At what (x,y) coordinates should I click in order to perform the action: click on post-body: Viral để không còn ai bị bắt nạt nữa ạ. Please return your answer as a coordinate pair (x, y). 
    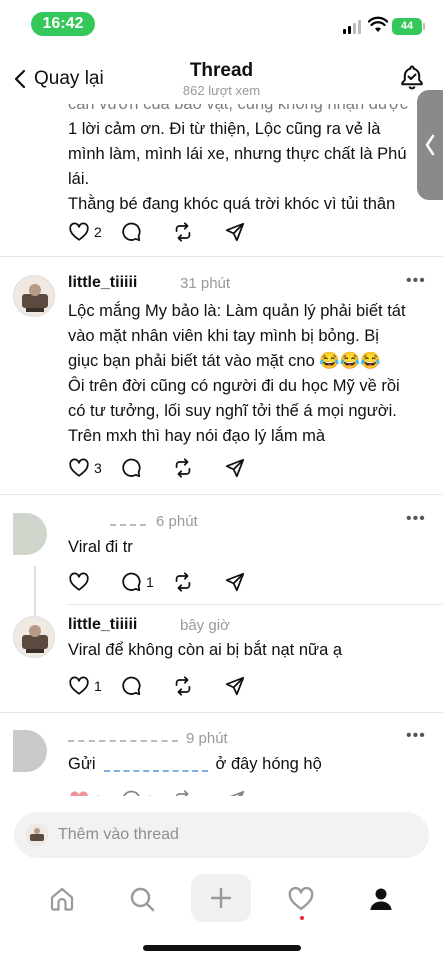
    Looking at the image, I should click on (205, 650).